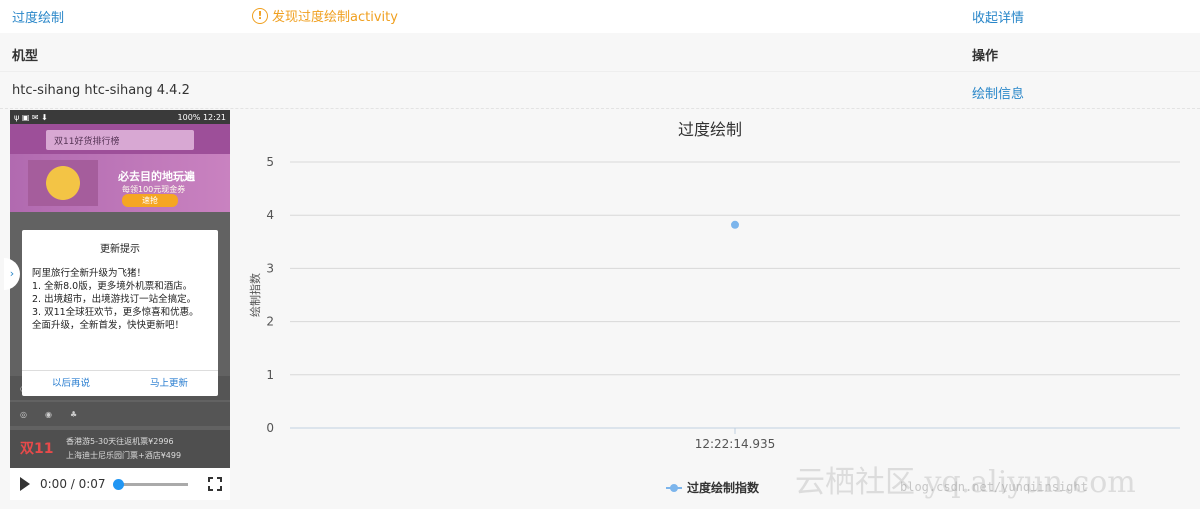 The image size is (1200, 509). Describe the element at coordinates (73, 484) in the screenshot. I see `video-time: 0:00 / 0:07` at that location.